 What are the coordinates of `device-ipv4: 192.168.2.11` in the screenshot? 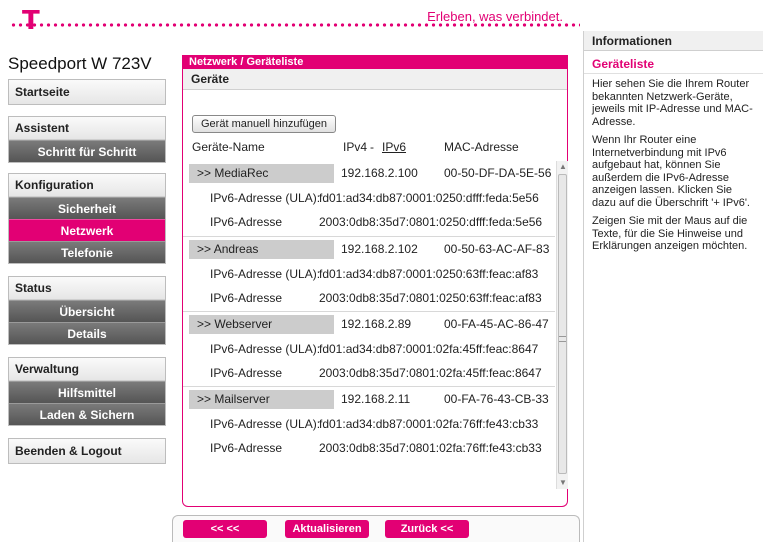 It's located at (376, 399).